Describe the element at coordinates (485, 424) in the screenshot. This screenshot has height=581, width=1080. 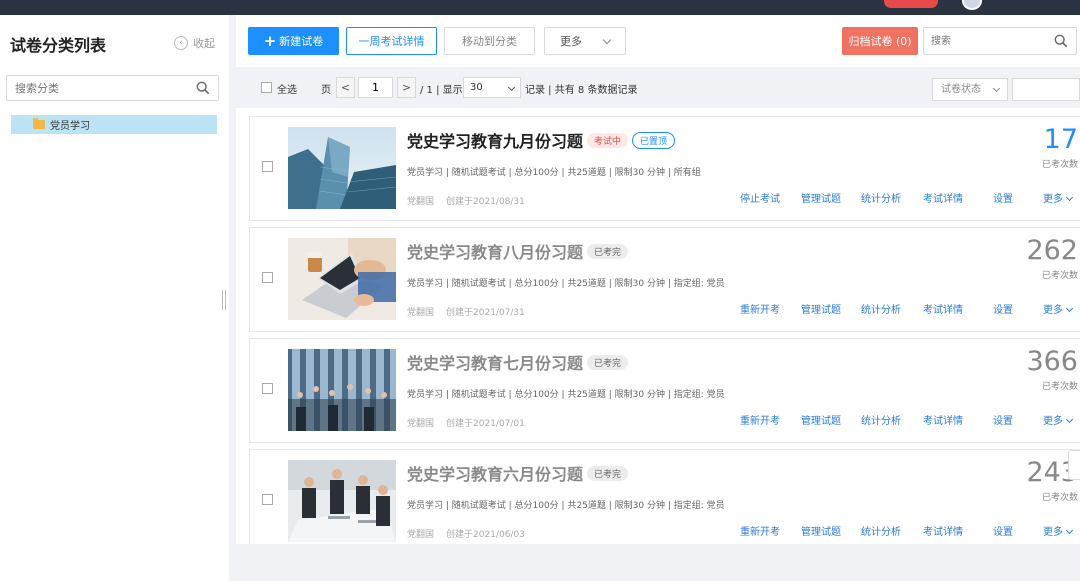
I see `paper-created-date: 创建于2021/07/01` at that location.